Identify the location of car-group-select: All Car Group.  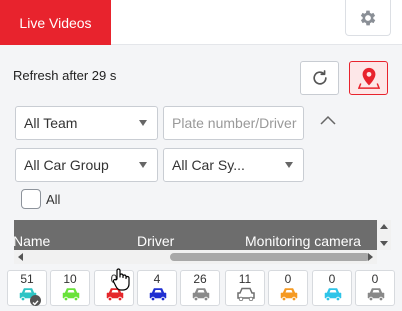
(86, 165).